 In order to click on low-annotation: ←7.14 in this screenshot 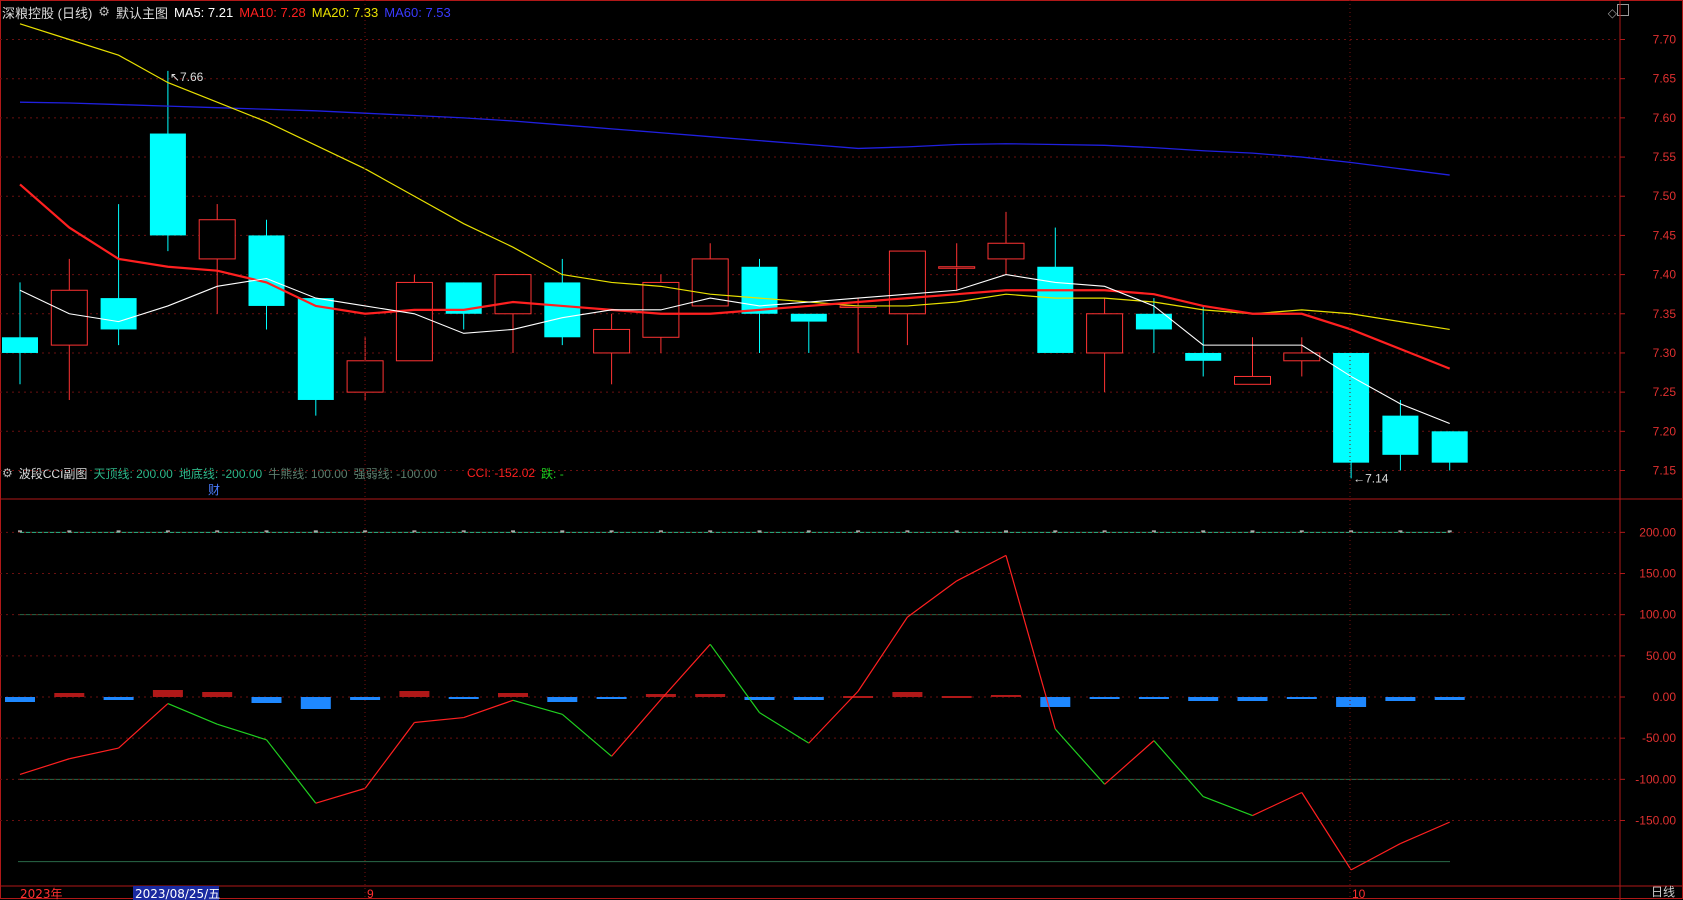, I will do `click(1371, 478)`.